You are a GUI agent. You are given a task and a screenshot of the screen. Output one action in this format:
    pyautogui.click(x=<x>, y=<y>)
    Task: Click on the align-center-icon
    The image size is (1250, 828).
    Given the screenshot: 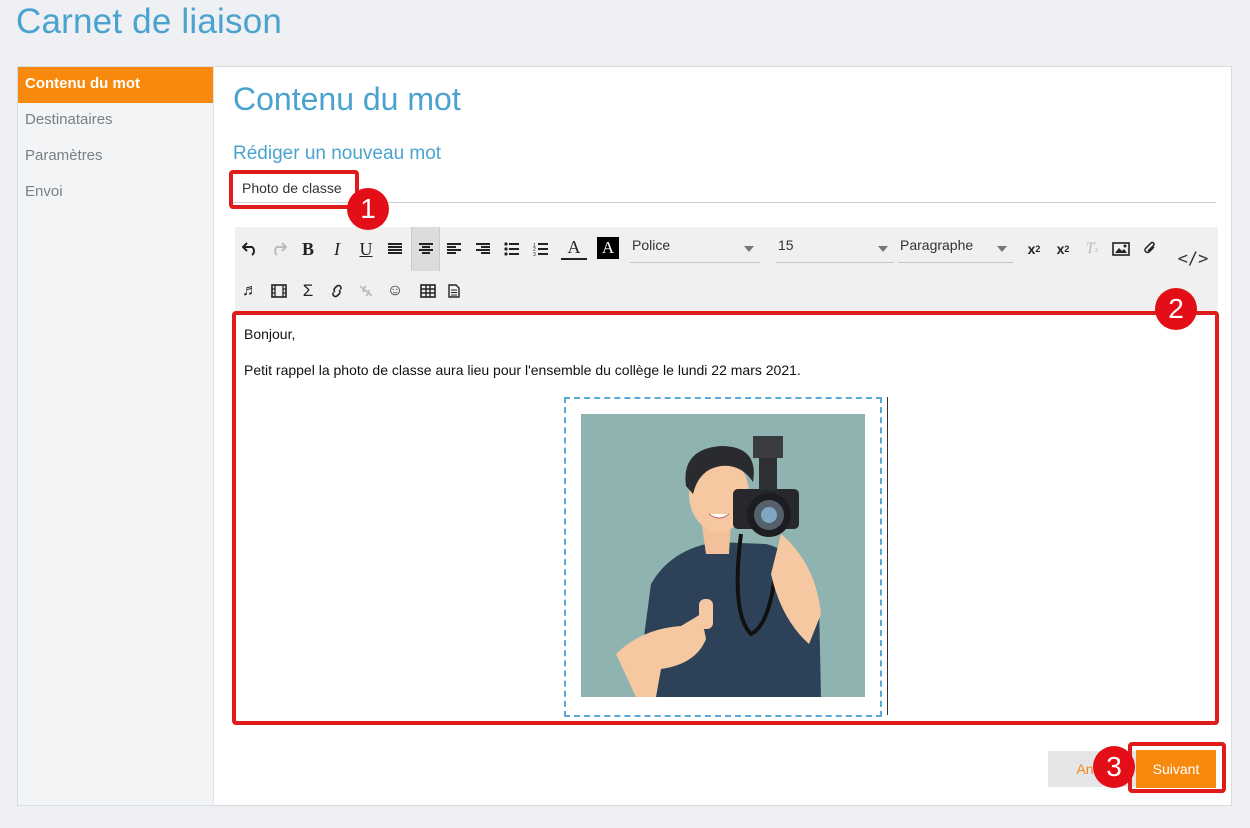 What is the action you would take?
    pyautogui.click(x=425, y=249)
    